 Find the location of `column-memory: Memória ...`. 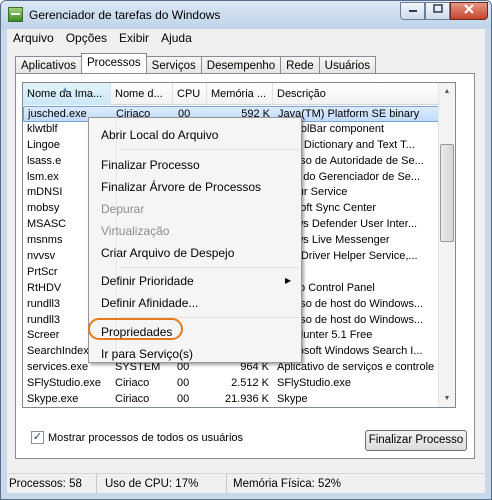

column-memory: Memória ... is located at coordinates (240, 94).